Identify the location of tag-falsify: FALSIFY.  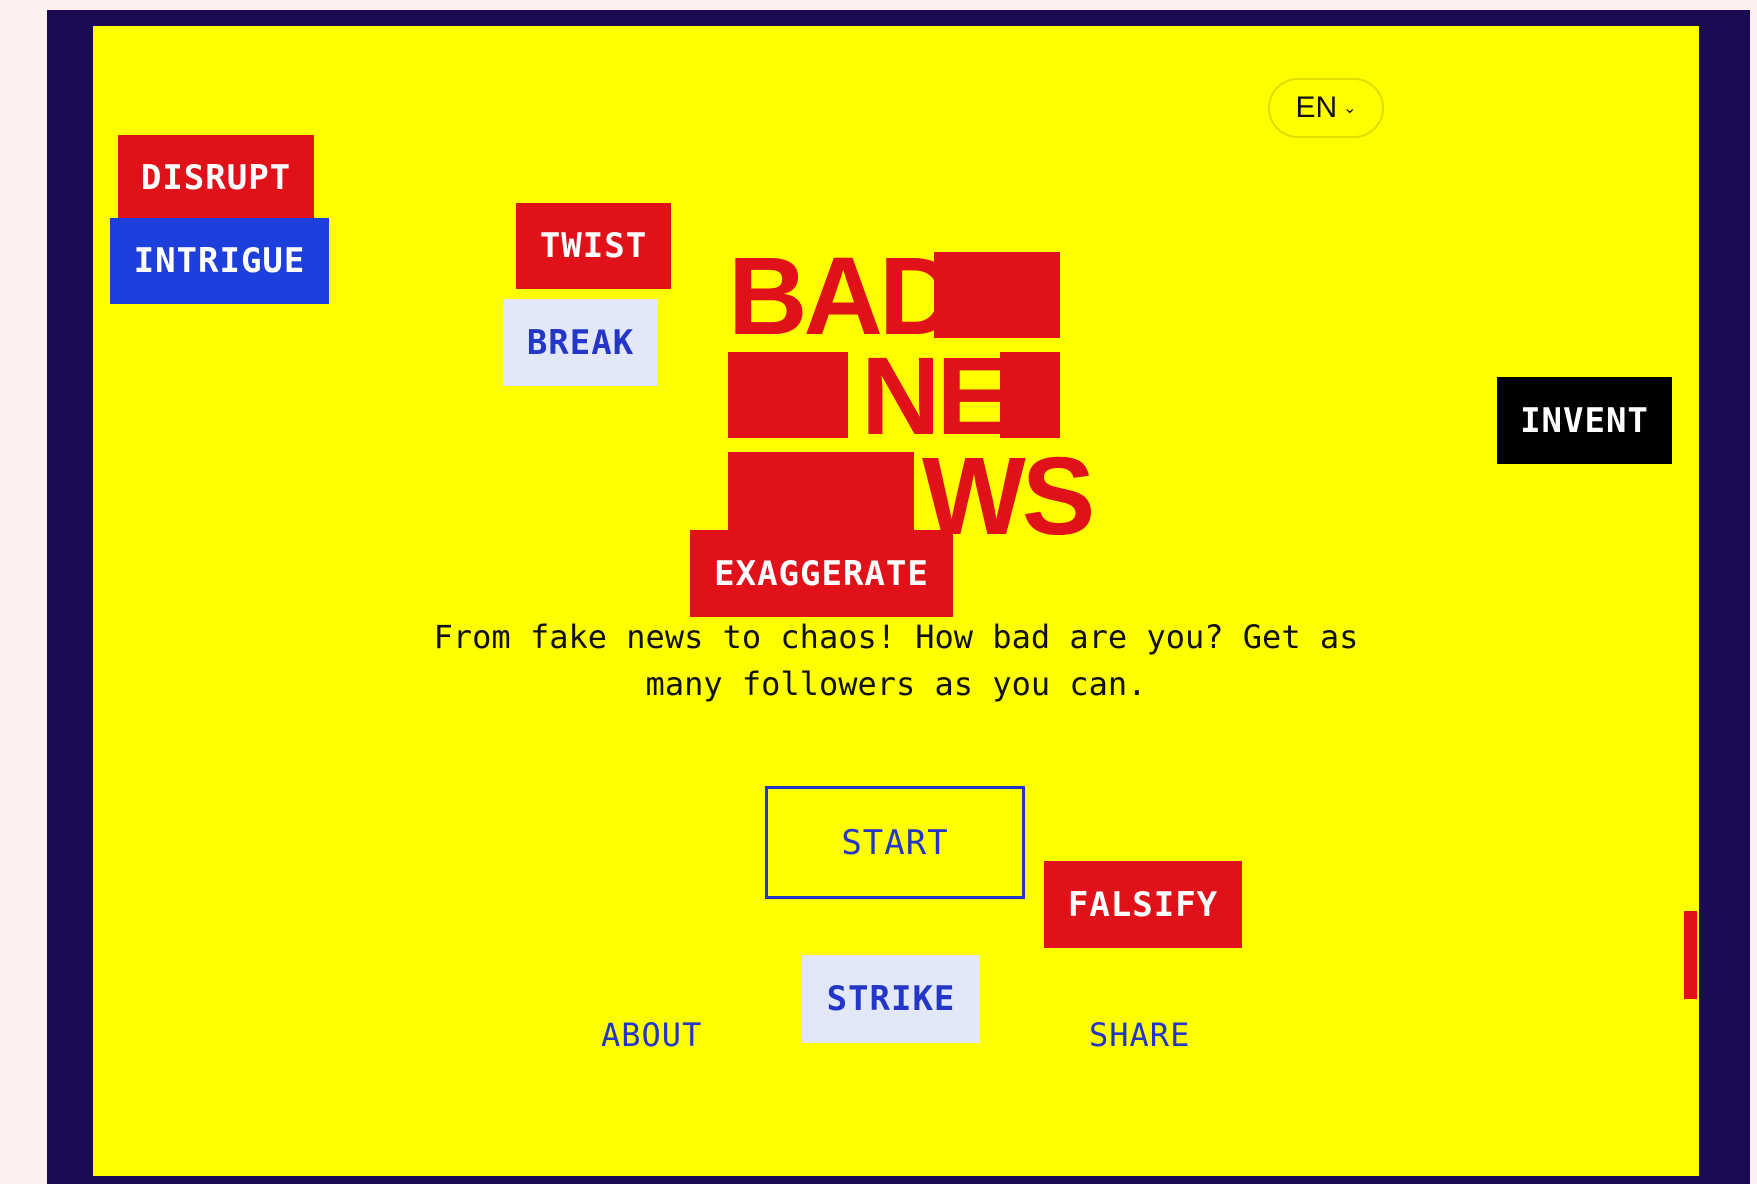
(1143, 904).